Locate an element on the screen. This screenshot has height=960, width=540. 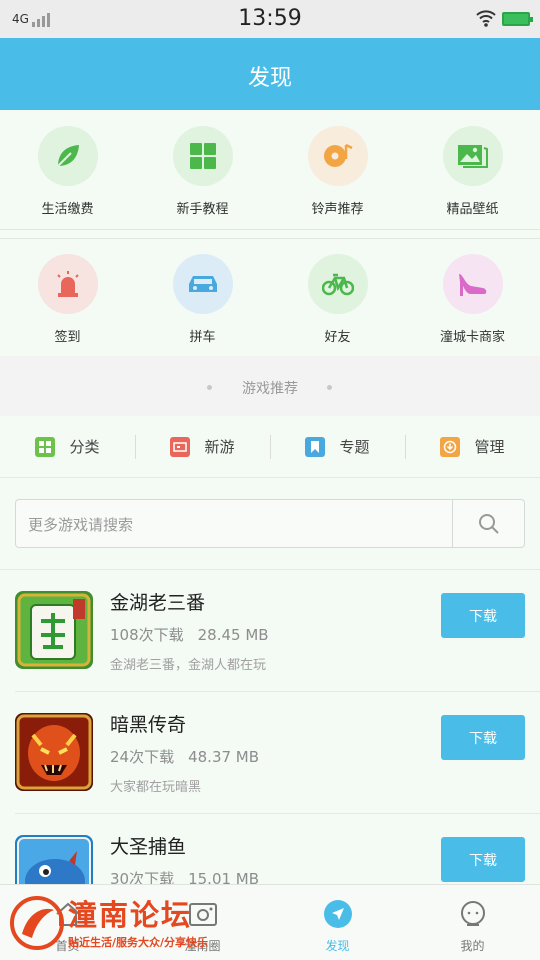
bicycle-icon is located at coordinates (337, 284).